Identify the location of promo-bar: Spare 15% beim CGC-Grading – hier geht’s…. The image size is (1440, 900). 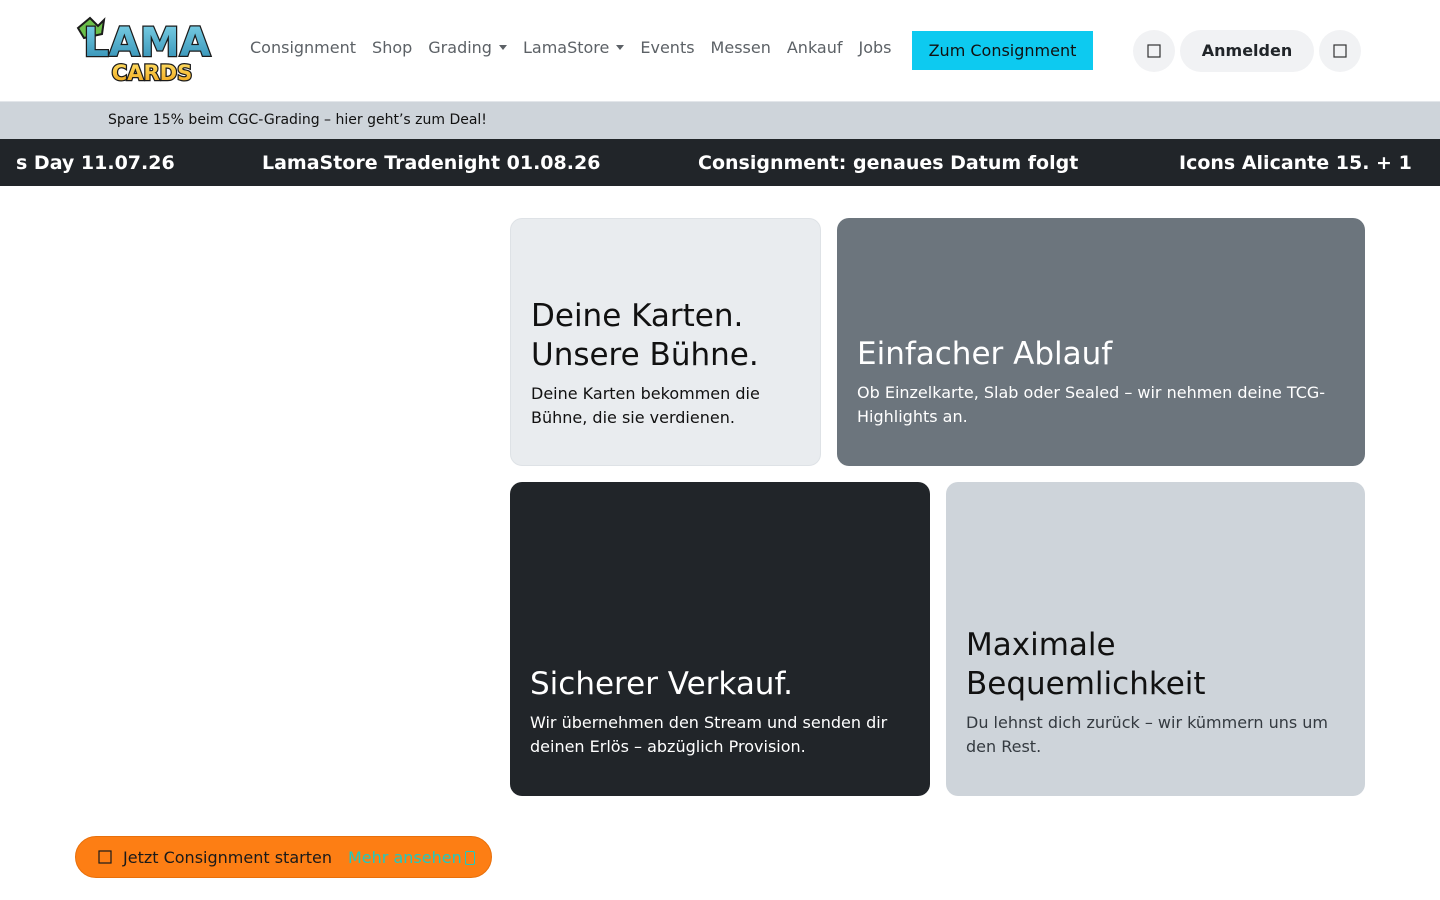
(720, 120).